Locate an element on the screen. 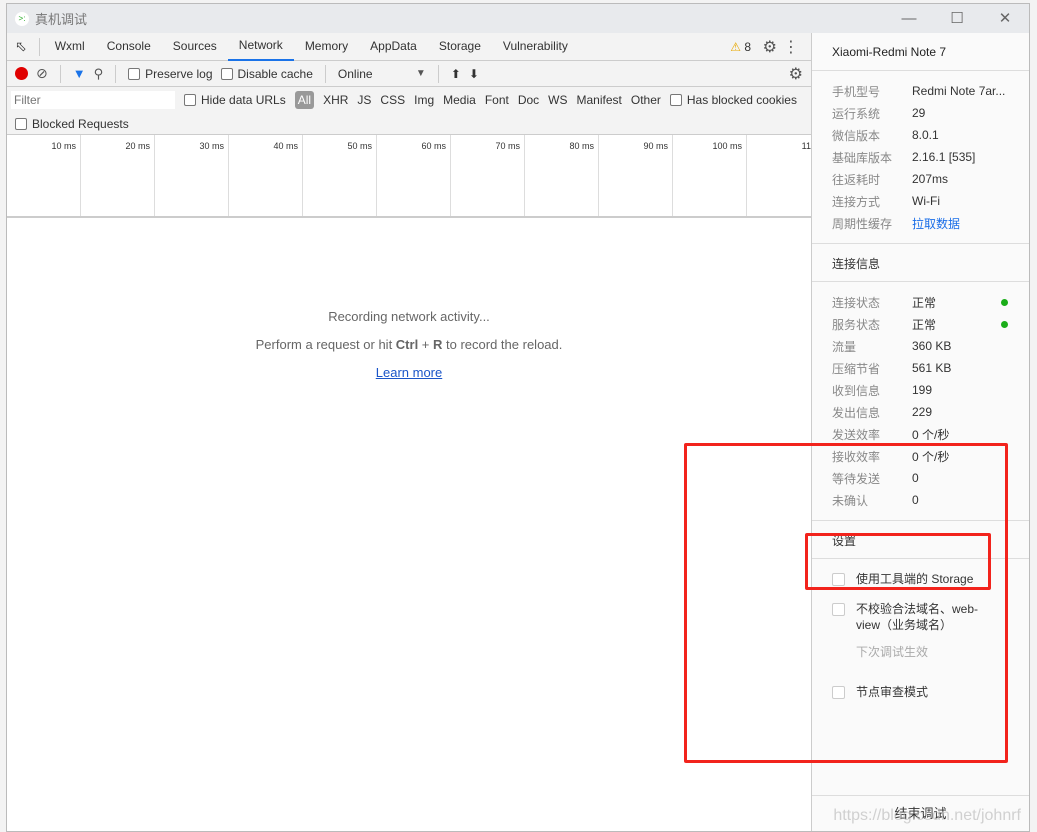 Image resolution: width=1037 pixels, height=832 pixels. row-value: 拉取数据 is located at coordinates (936, 223).